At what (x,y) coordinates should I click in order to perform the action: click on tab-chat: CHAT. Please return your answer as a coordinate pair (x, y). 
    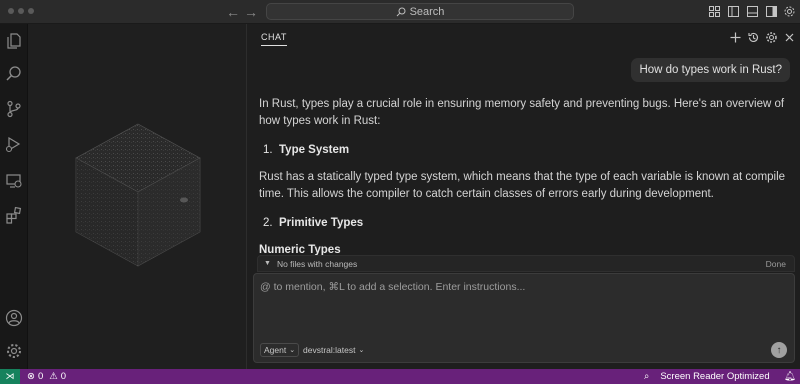
    Looking at the image, I should click on (274, 39).